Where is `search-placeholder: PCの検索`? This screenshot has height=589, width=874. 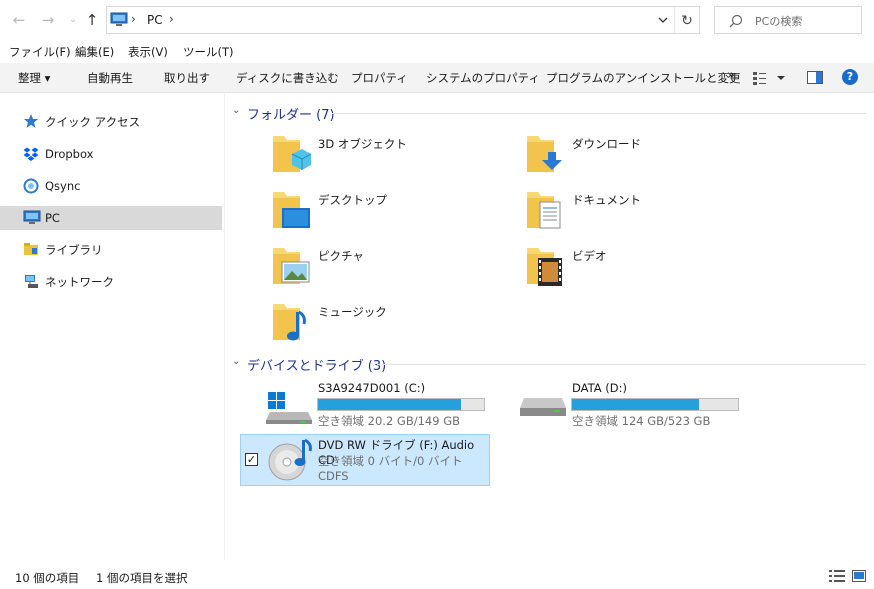 search-placeholder: PCの検索 is located at coordinates (779, 21).